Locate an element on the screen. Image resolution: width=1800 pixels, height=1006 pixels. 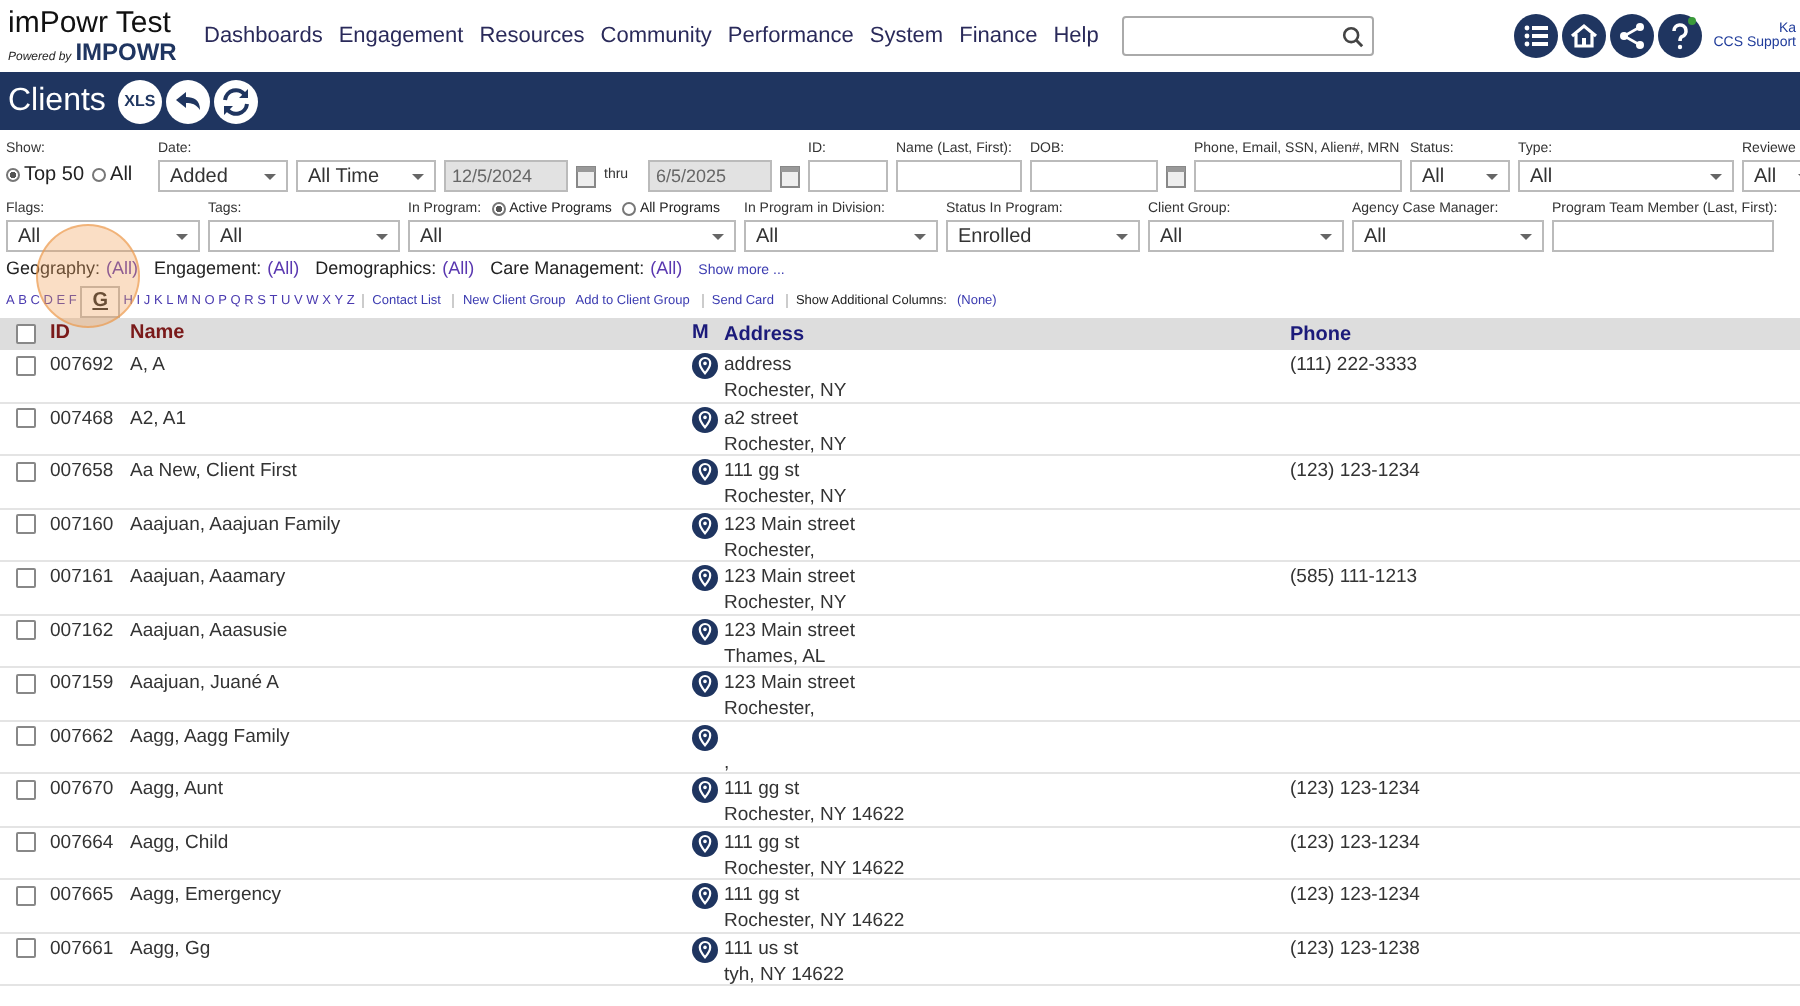
brand-logo-text: IMPOWR is located at coordinates (126, 51).